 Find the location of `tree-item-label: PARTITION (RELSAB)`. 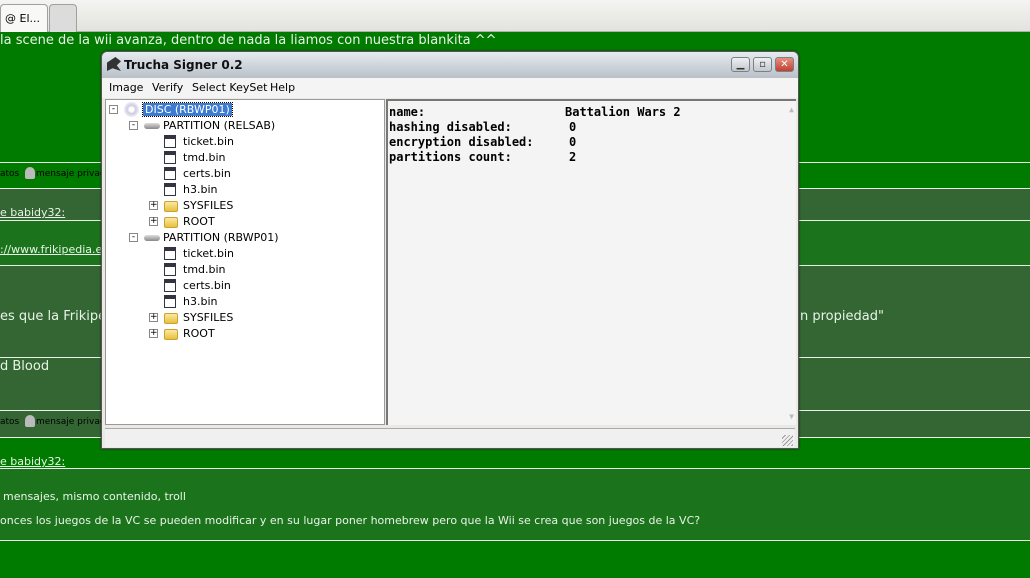

tree-item-label: PARTITION (RELSAB) is located at coordinates (219, 125).